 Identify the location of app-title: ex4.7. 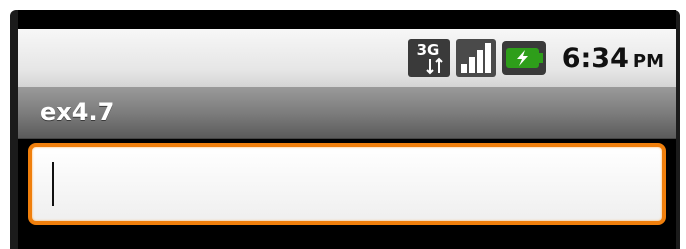
(77, 112).